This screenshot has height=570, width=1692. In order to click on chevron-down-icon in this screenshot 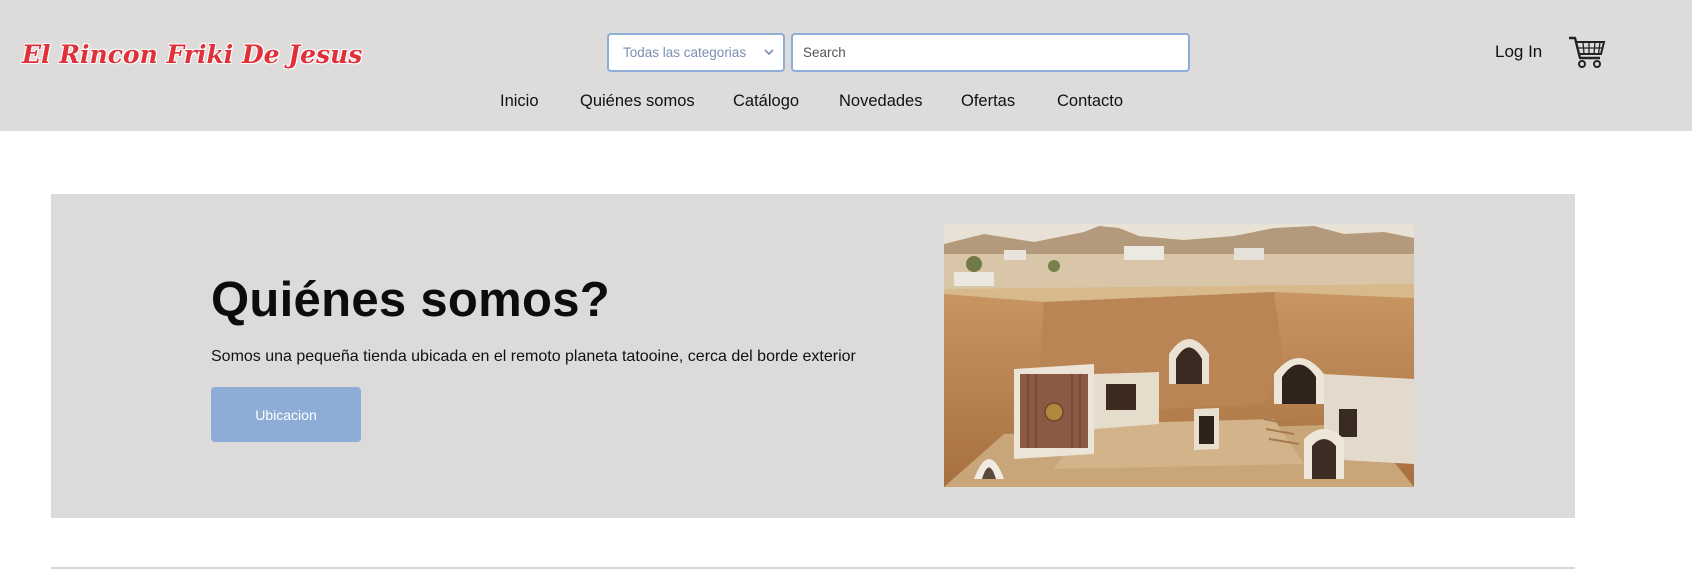, I will do `click(769, 52)`.